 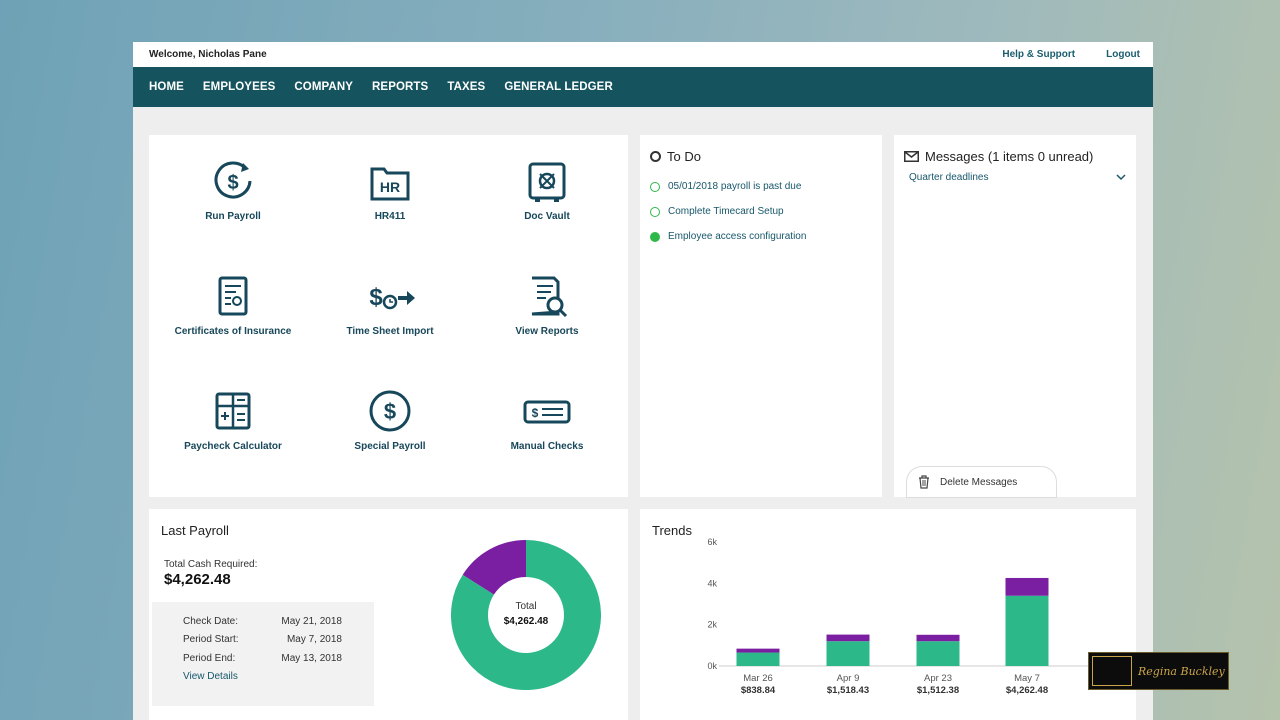 What do you see at coordinates (949, 177) in the screenshot?
I see `message-subject: Quarter deadlines` at bounding box center [949, 177].